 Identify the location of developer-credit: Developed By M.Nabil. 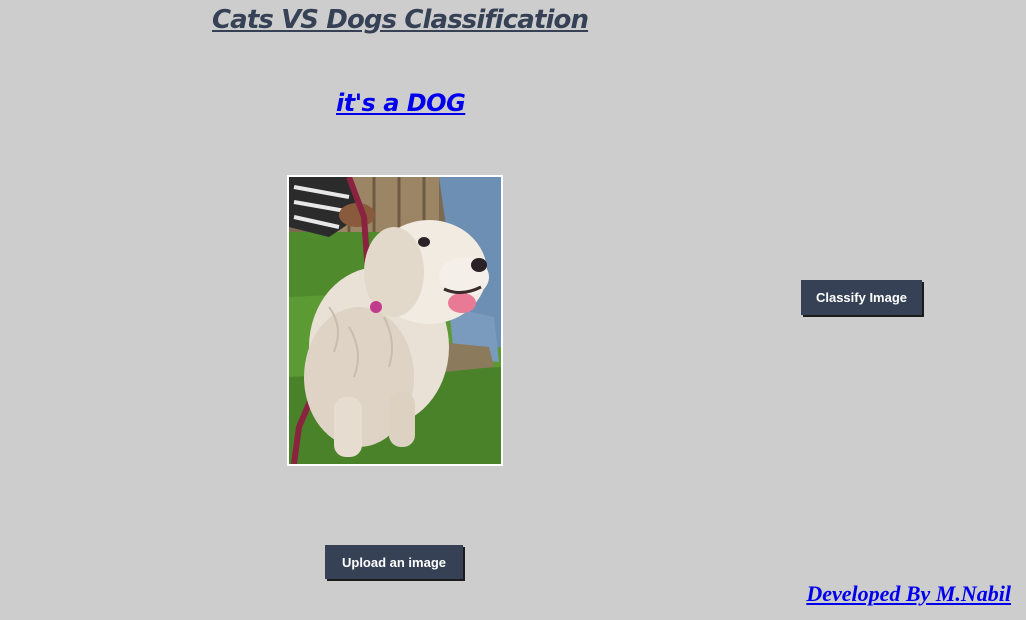
(908, 593).